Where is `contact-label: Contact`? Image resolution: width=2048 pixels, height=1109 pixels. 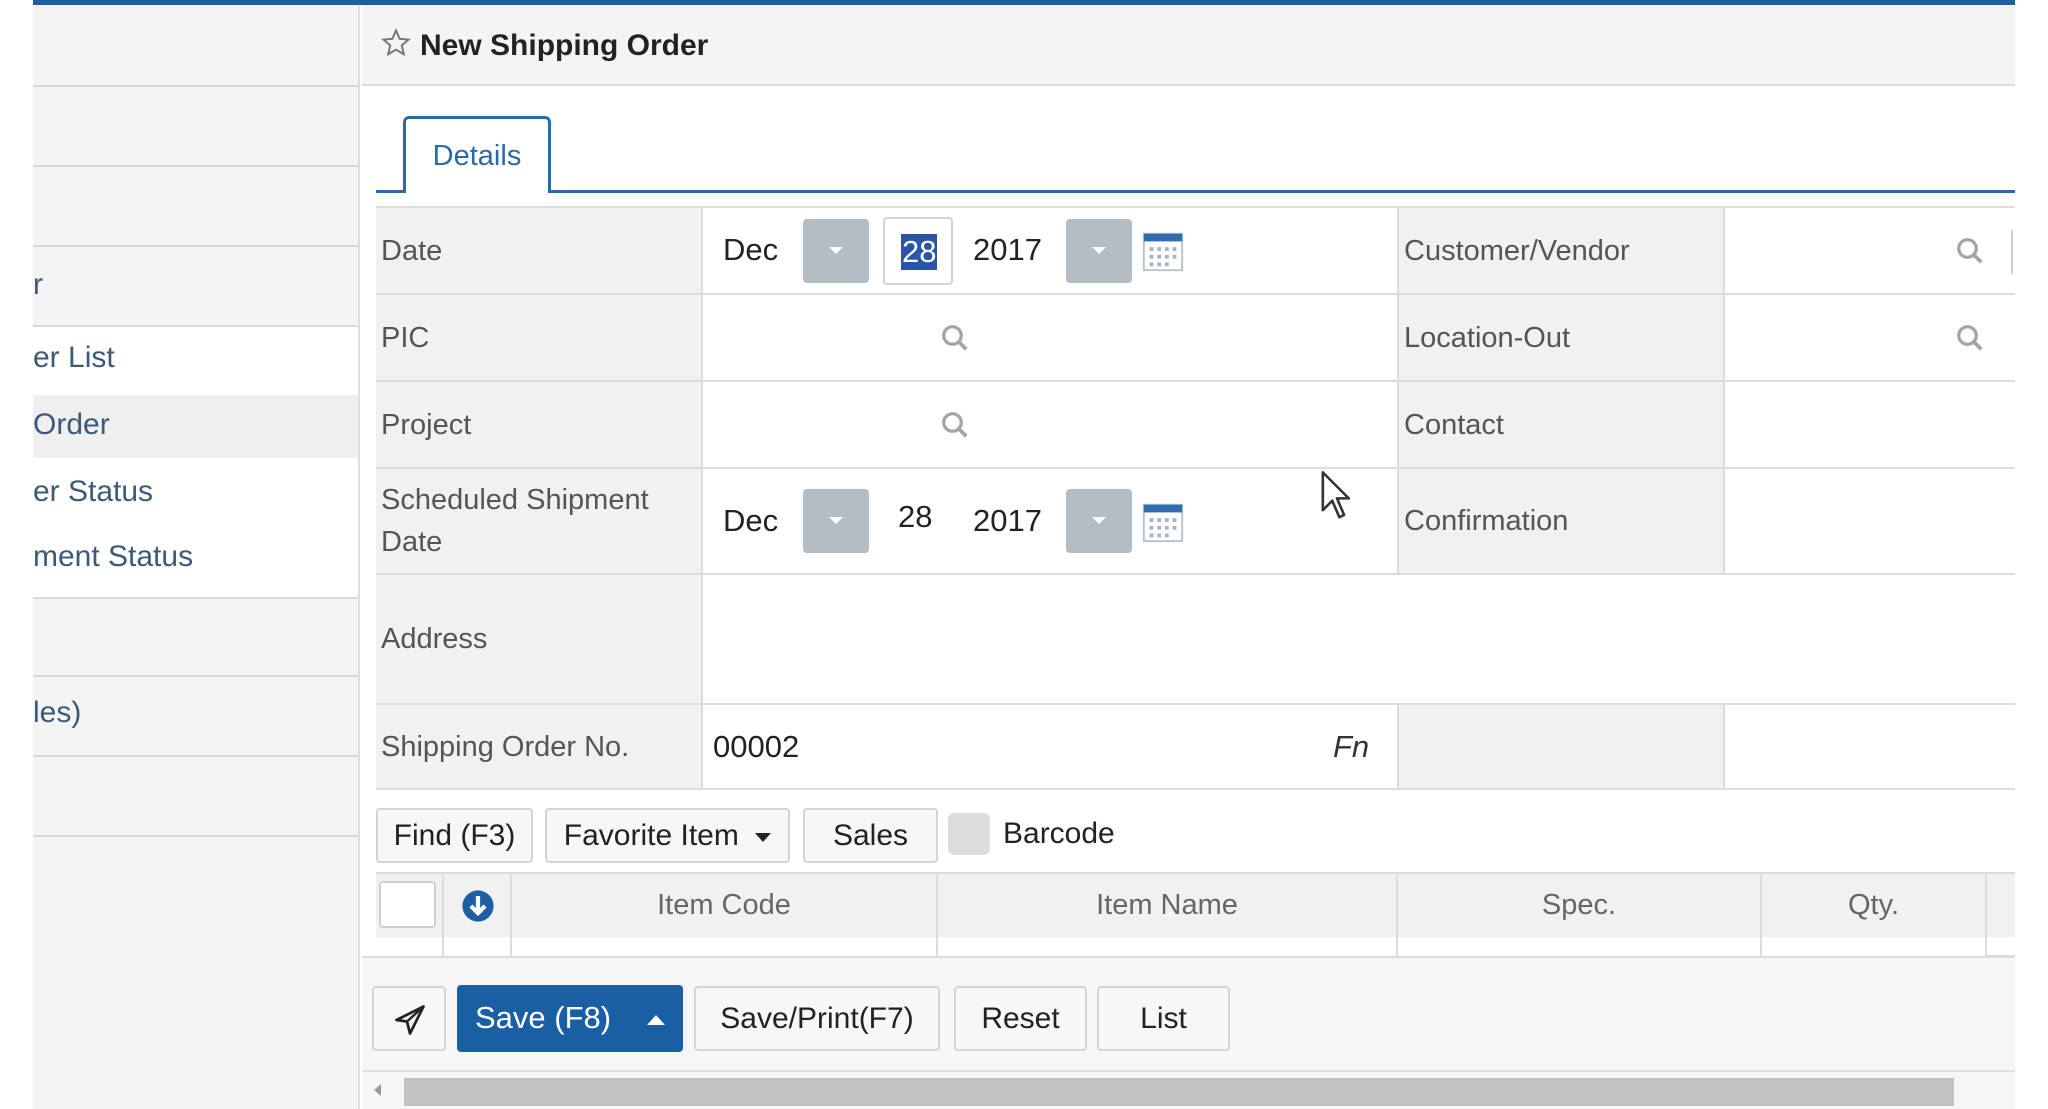 contact-label: Contact is located at coordinates (1560, 424).